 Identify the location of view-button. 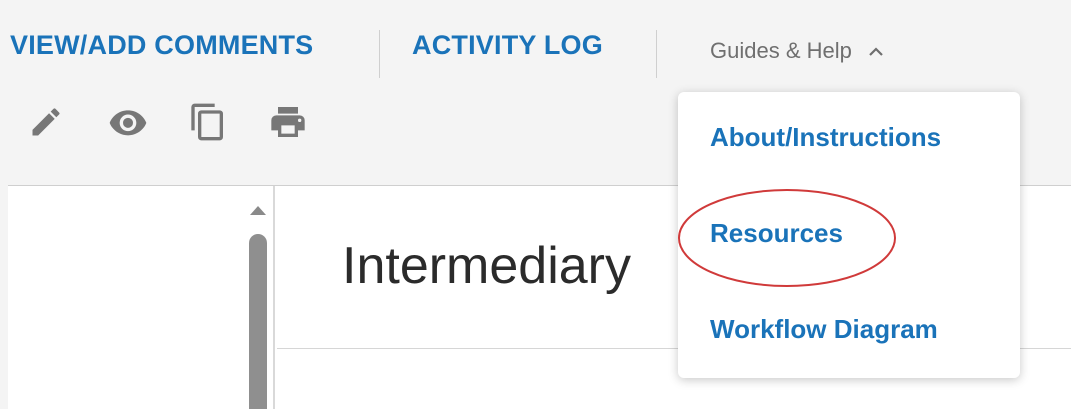
(128, 122).